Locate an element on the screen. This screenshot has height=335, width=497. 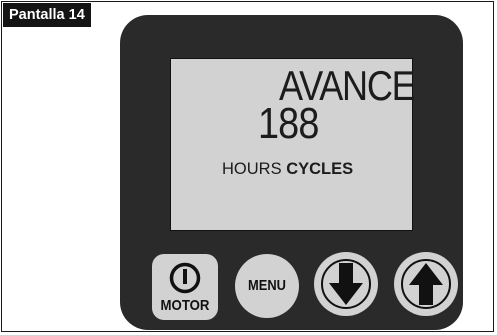
arrow-down-icon is located at coordinates (346, 284).